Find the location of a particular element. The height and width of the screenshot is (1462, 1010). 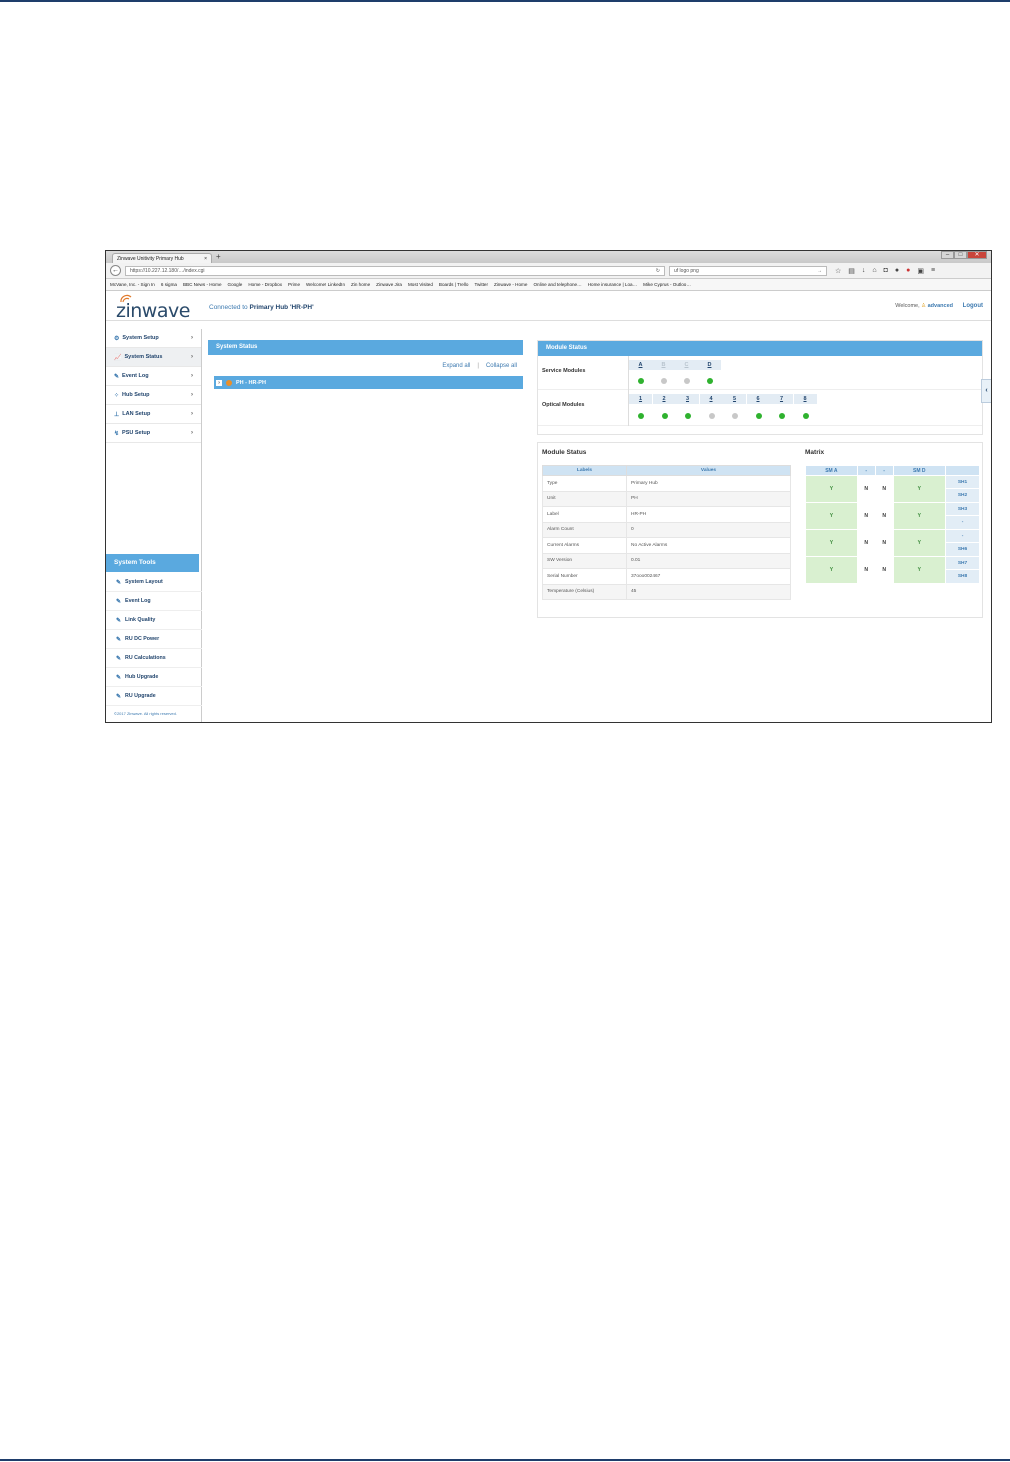

bookmark-item: Zinwave - Home is located at coordinates (510, 284).